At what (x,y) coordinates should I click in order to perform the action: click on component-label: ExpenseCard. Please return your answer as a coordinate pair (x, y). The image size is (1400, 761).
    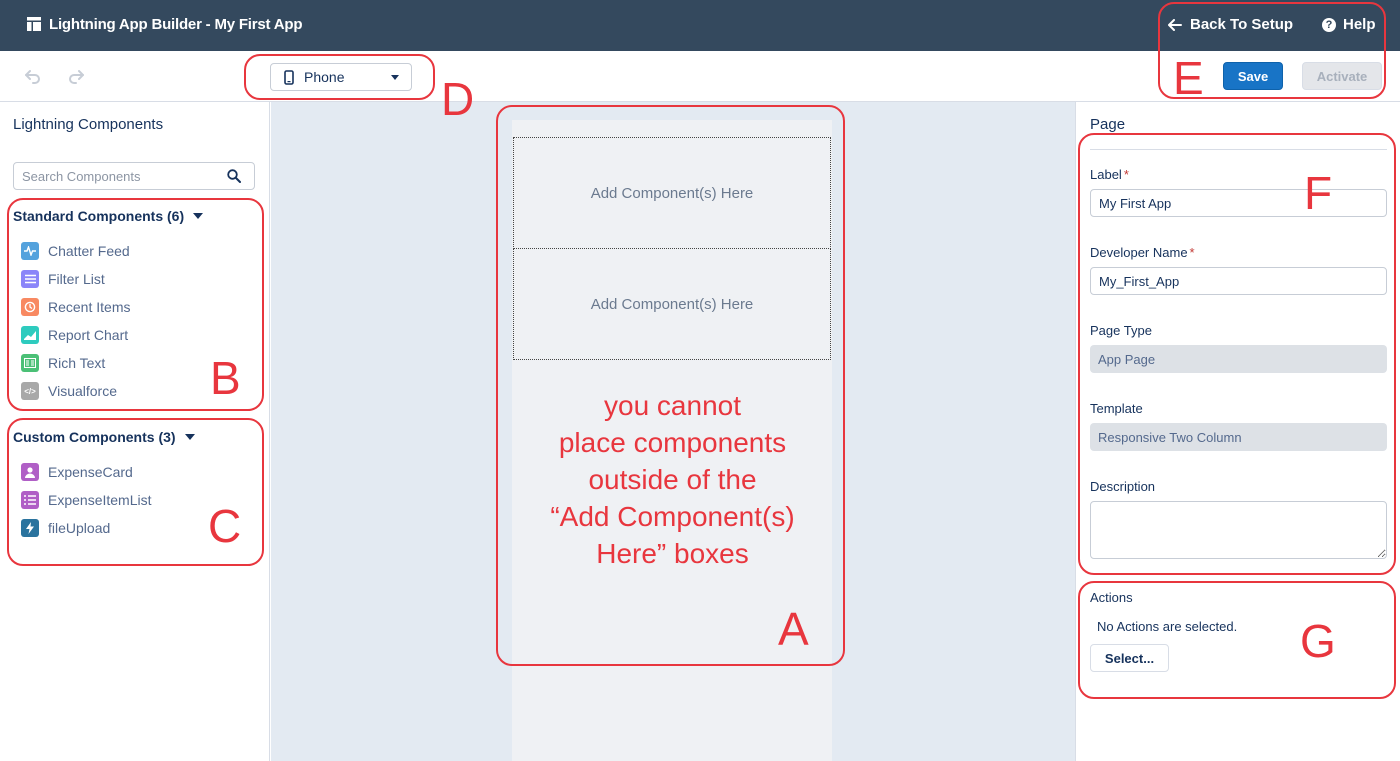
    Looking at the image, I should click on (90, 472).